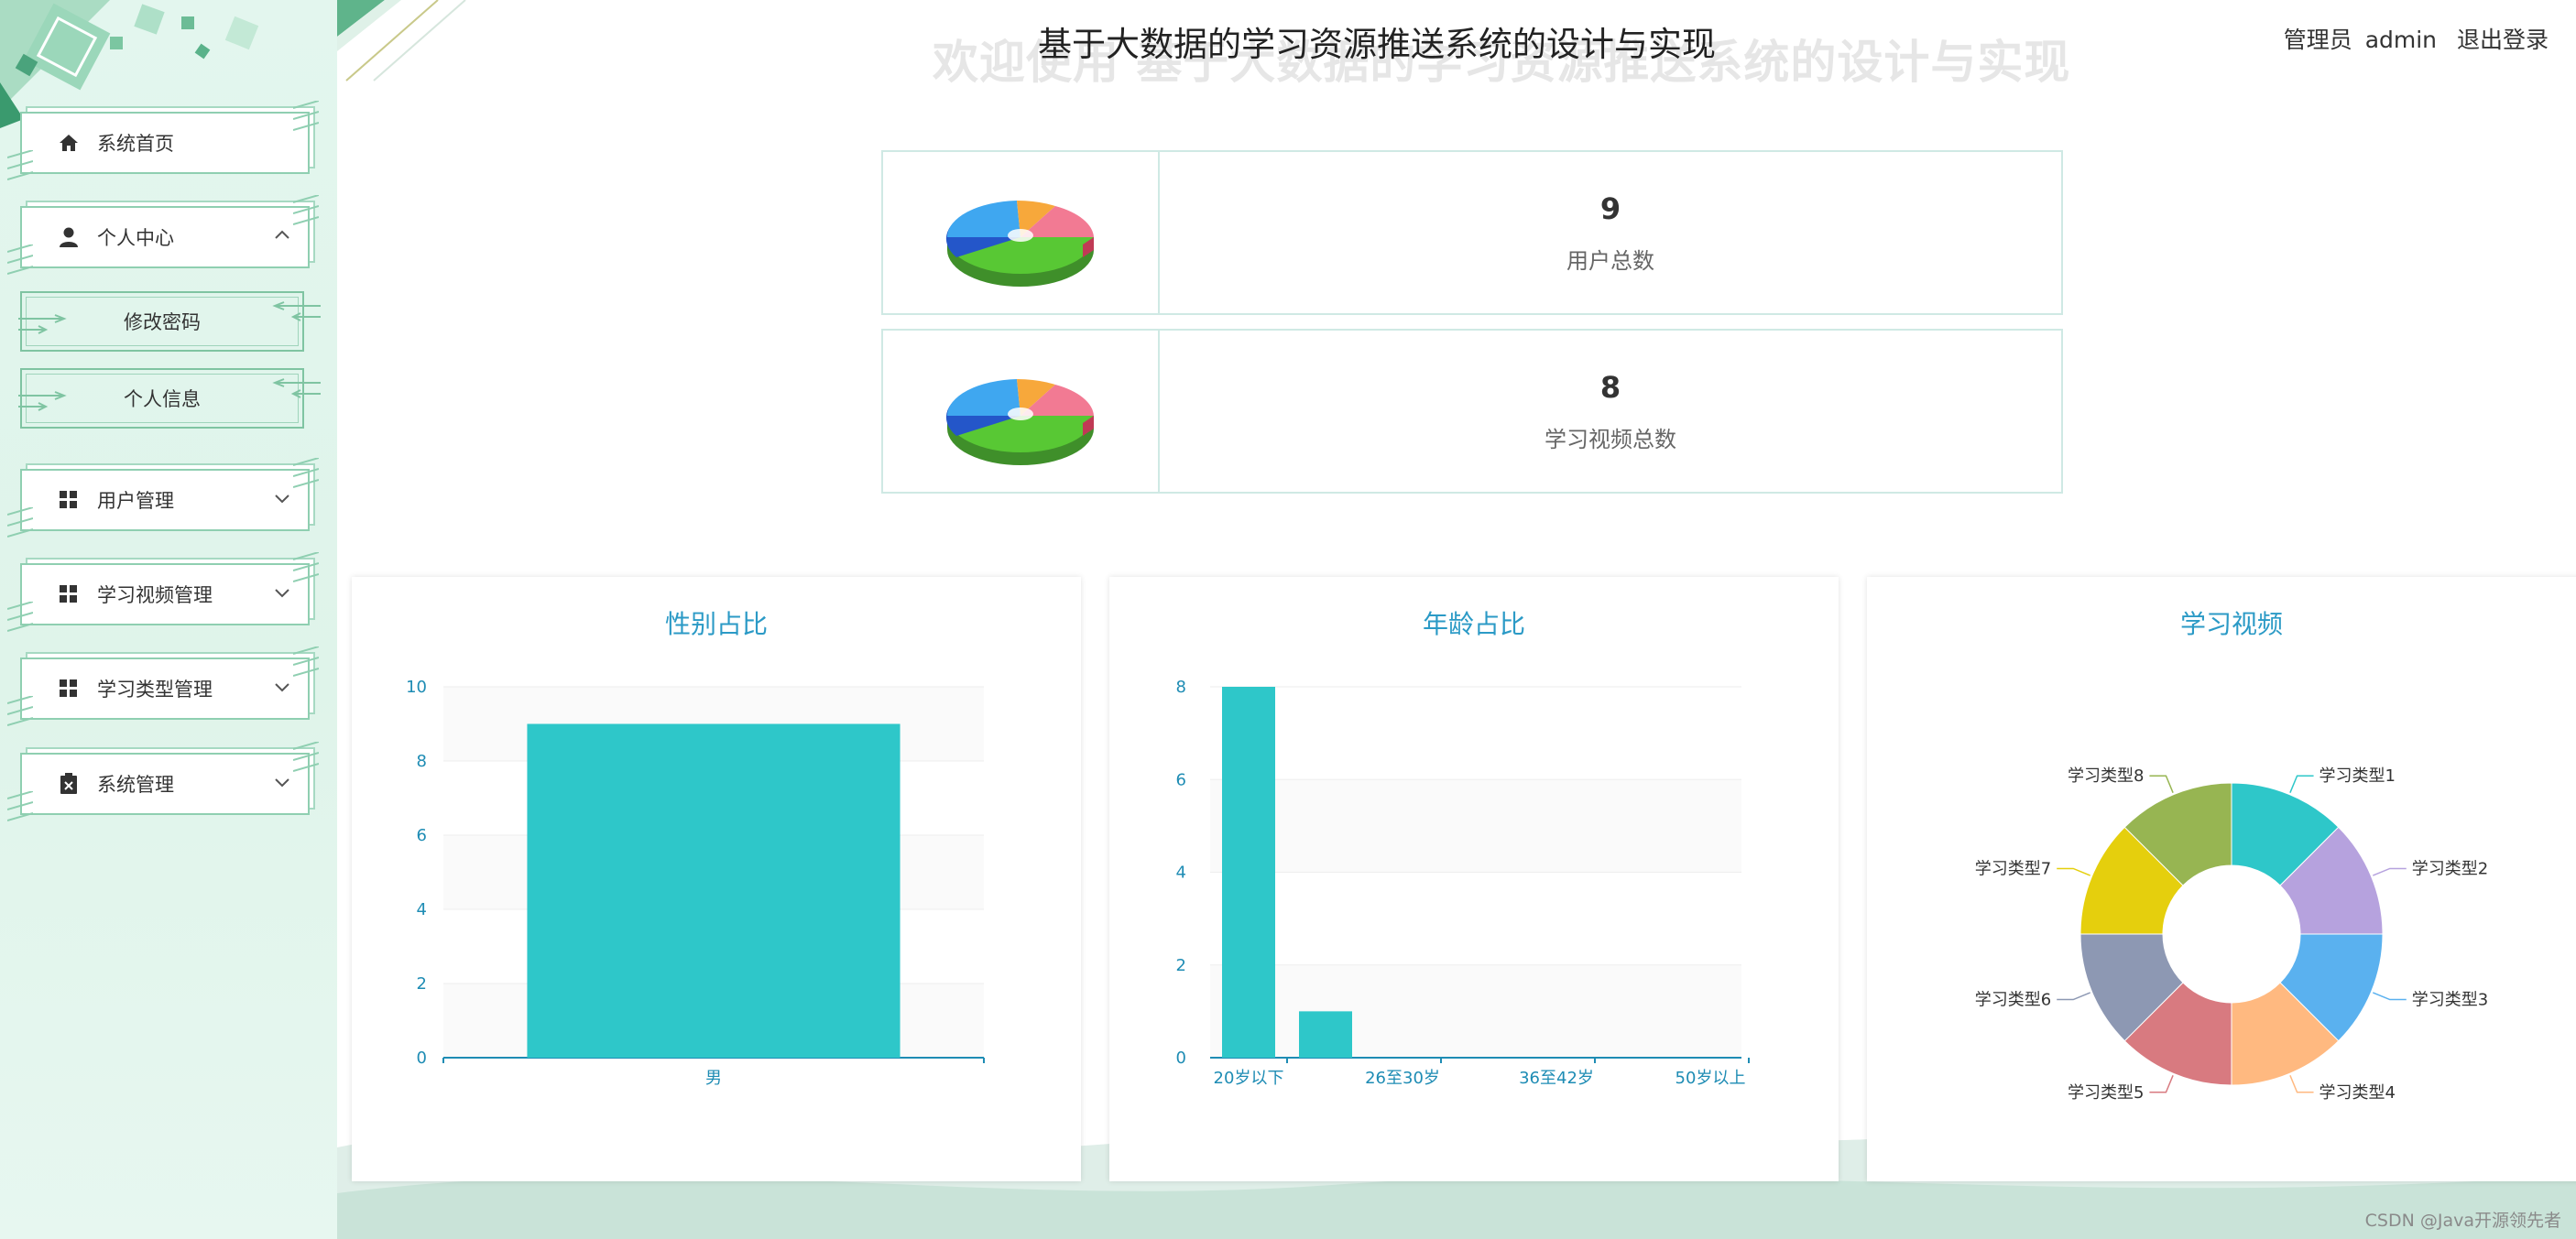  I want to click on sidebar-subitem-label: 个人信息, so click(162, 399).